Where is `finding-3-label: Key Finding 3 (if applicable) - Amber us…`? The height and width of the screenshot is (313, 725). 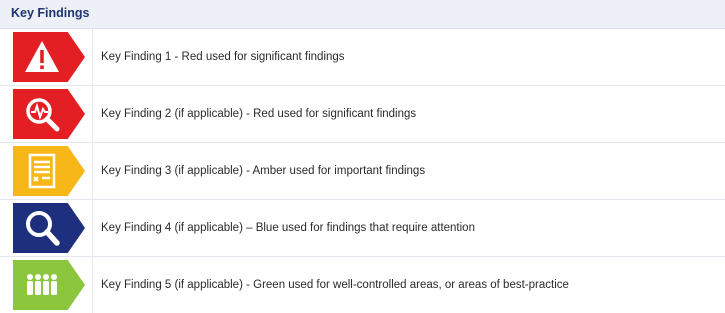 finding-3-label: Key Finding 3 (if applicable) - Amber us… is located at coordinates (263, 171).